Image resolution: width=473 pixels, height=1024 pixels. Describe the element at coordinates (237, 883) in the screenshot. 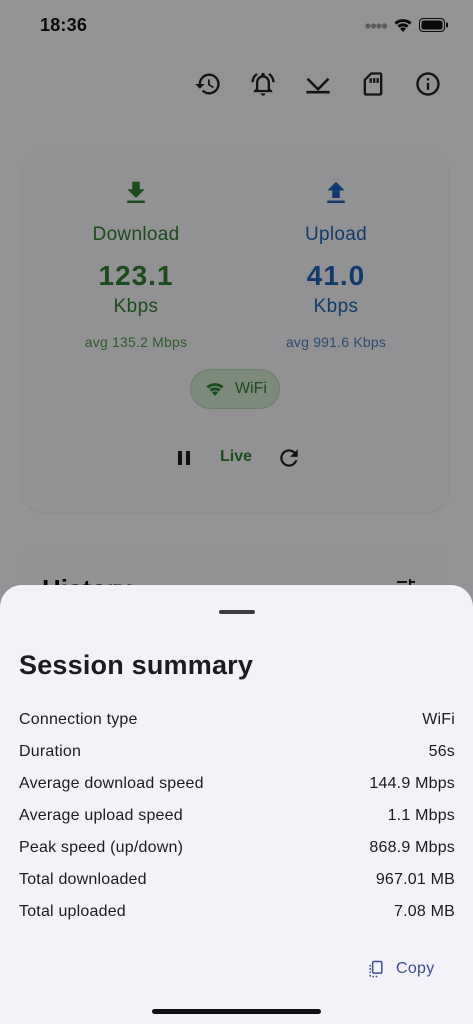

I see `summary-row: Total downloaded 967.01 MB` at that location.